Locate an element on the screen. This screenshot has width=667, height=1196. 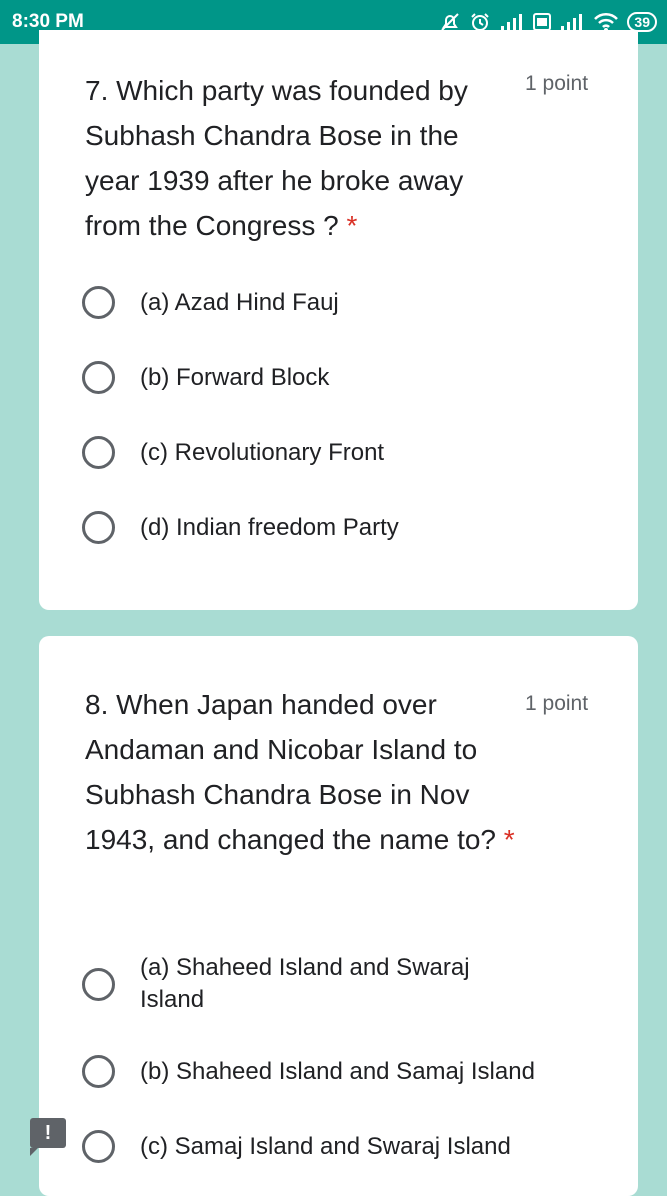
option-label: (b) Shaheed Island and Samaj Island is located at coordinates (360, 1072).